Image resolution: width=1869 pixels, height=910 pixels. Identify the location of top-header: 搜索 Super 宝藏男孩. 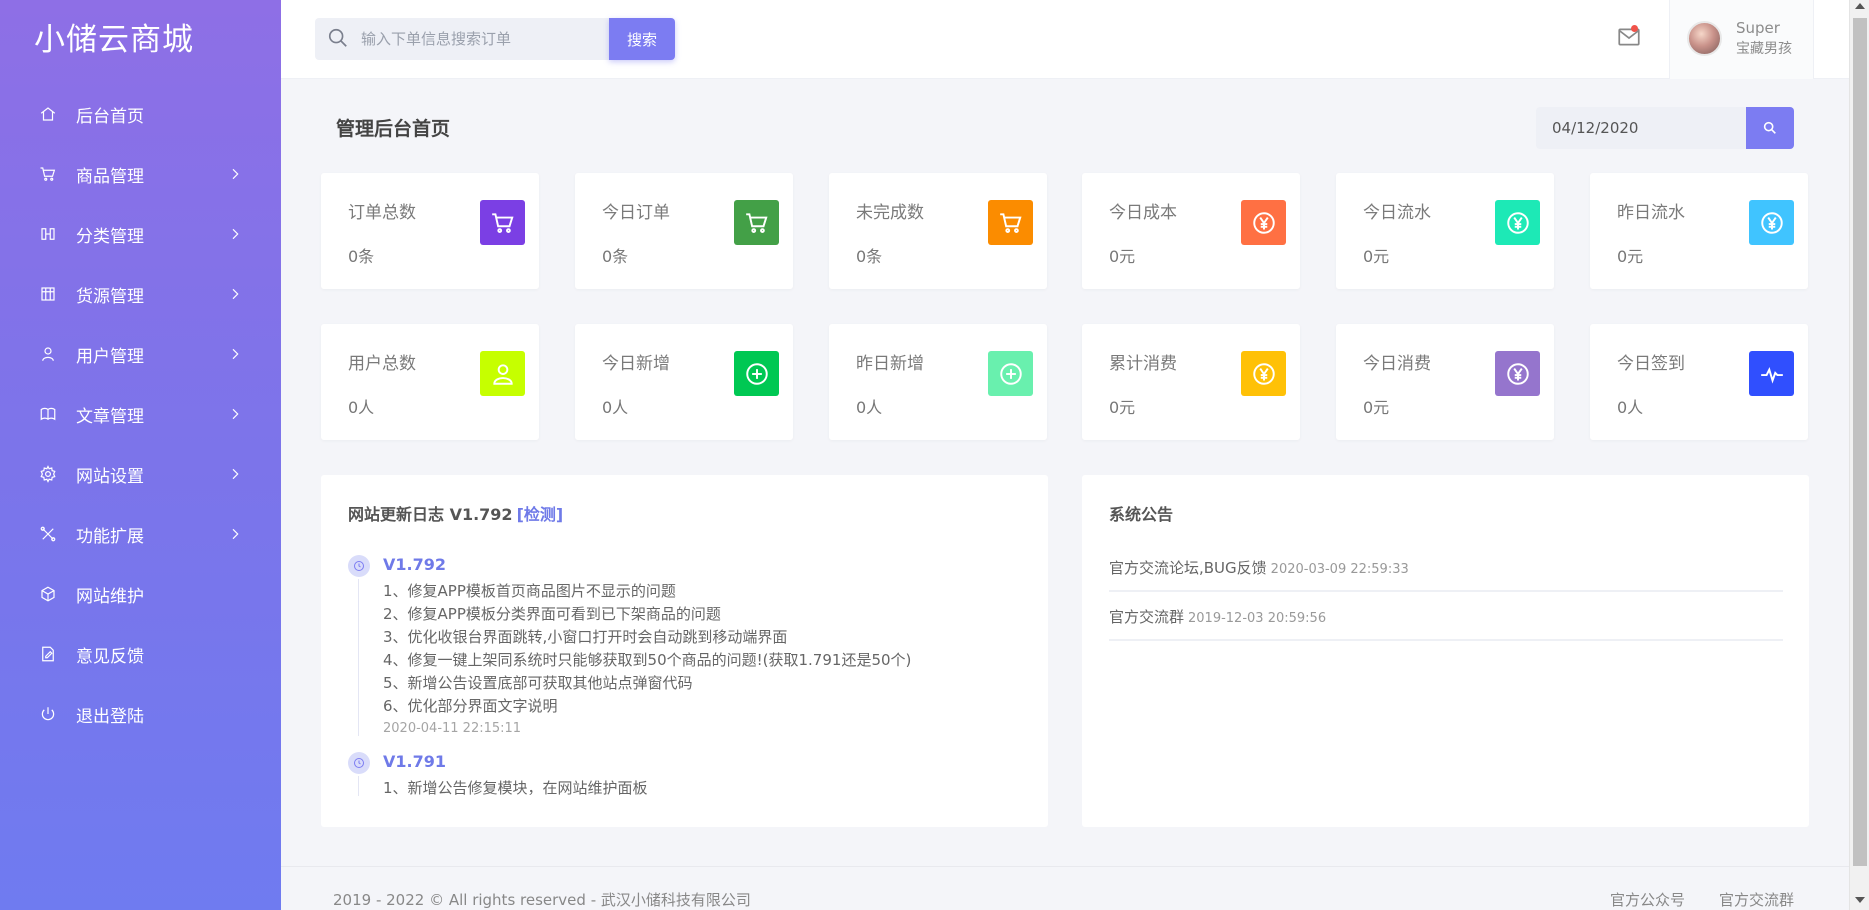
(1065, 39).